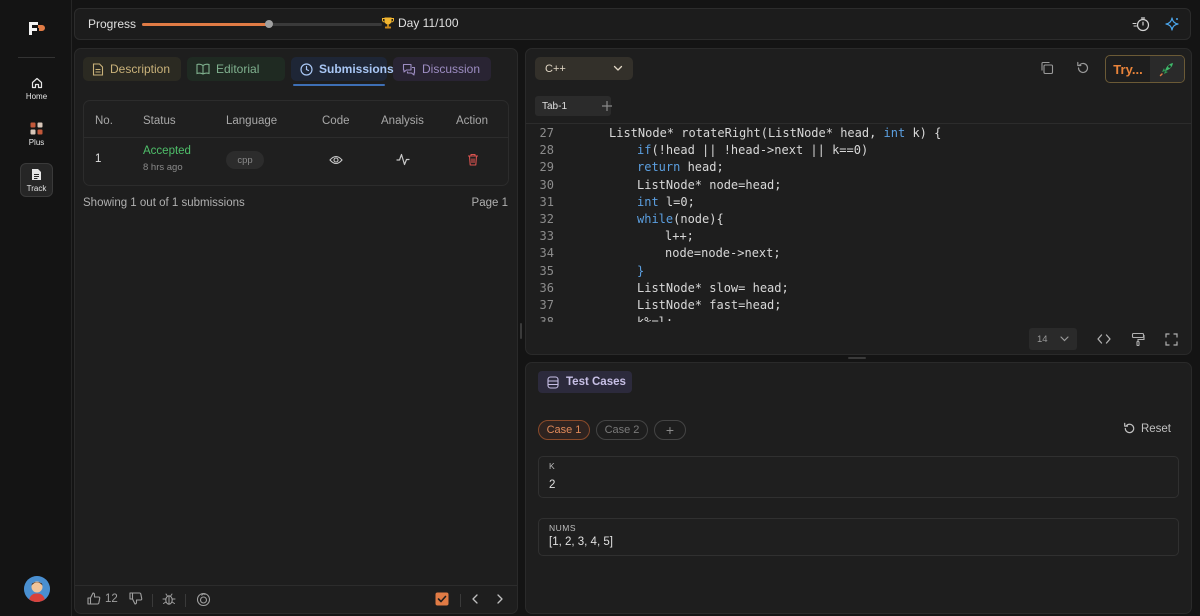 The width and height of the screenshot is (1200, 616). What do you see at coordinates (546, 201) in the screenshot?
I see `line-number: 31` at bounding box center [546, 201].